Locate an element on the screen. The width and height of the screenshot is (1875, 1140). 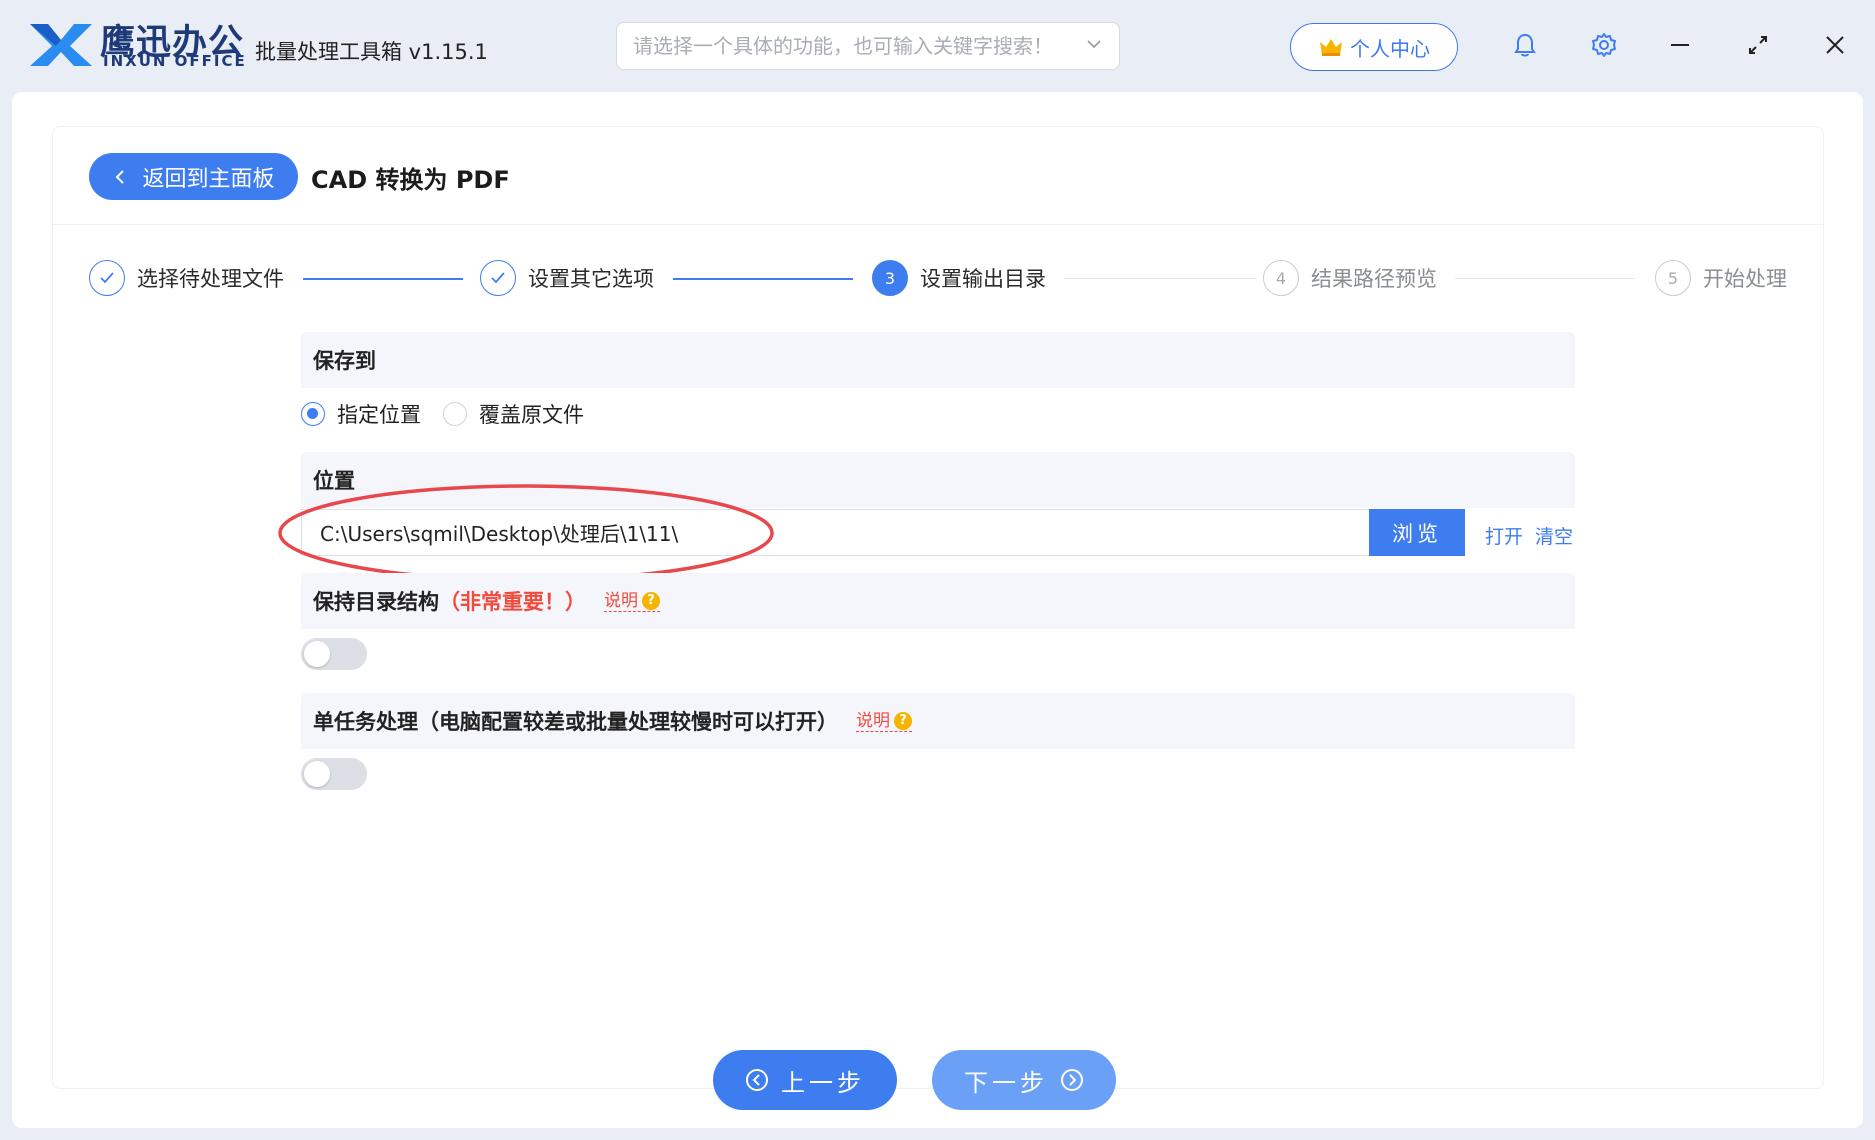
back-to-dashboard-button: 返回到主面板 is located at coordinates (193, 176).